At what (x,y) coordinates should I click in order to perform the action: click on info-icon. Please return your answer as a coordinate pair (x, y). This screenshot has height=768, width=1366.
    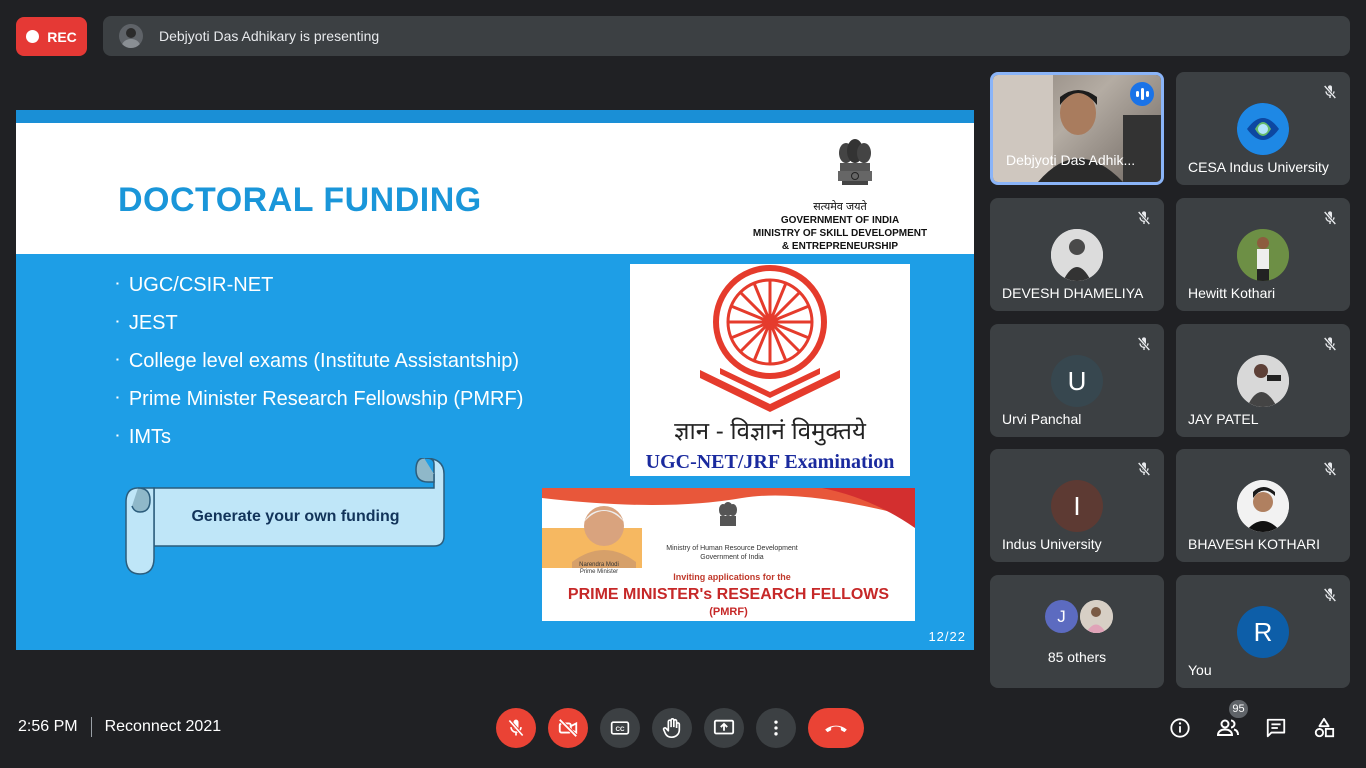
    Looking at the image, I should click on (1180, 728).